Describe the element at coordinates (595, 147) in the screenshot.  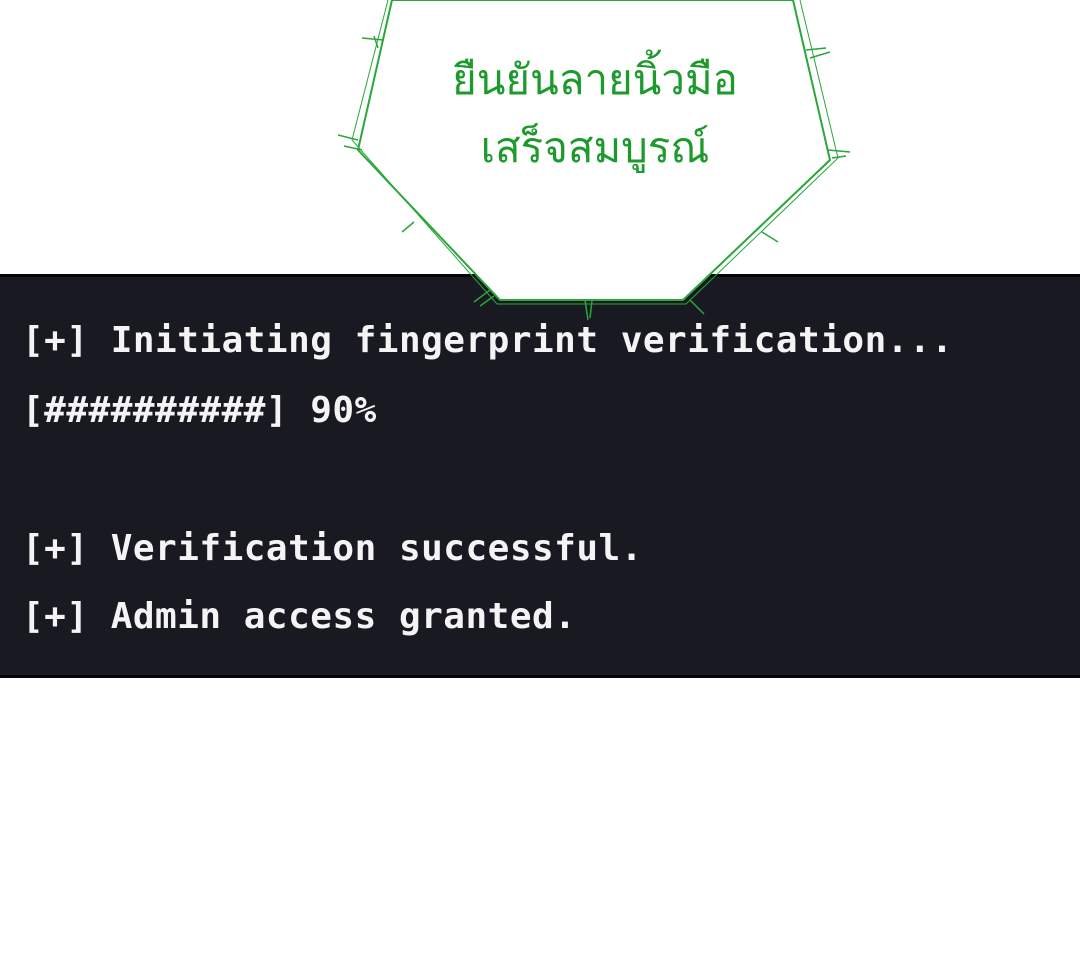
I see `speech-bubble-line-2: เสร็จสมบูรณ์` at that location.